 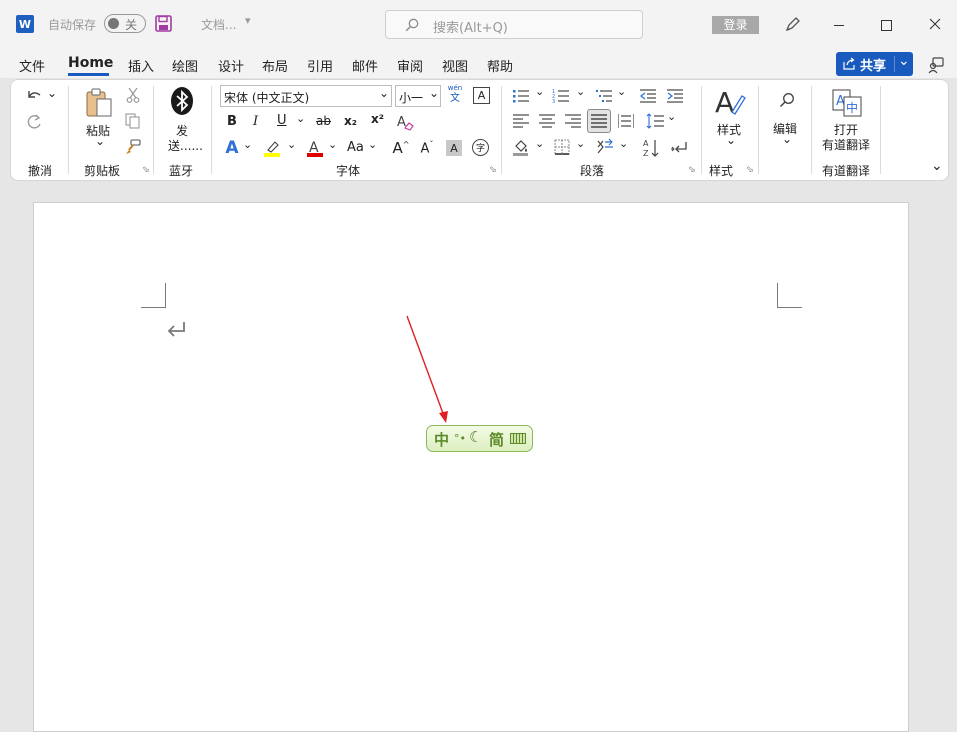 What do you see at coordinates (750, 170) in the screenshot?
I see `styles-launcher-icon: ⬂` at bounding box center [750, 170].